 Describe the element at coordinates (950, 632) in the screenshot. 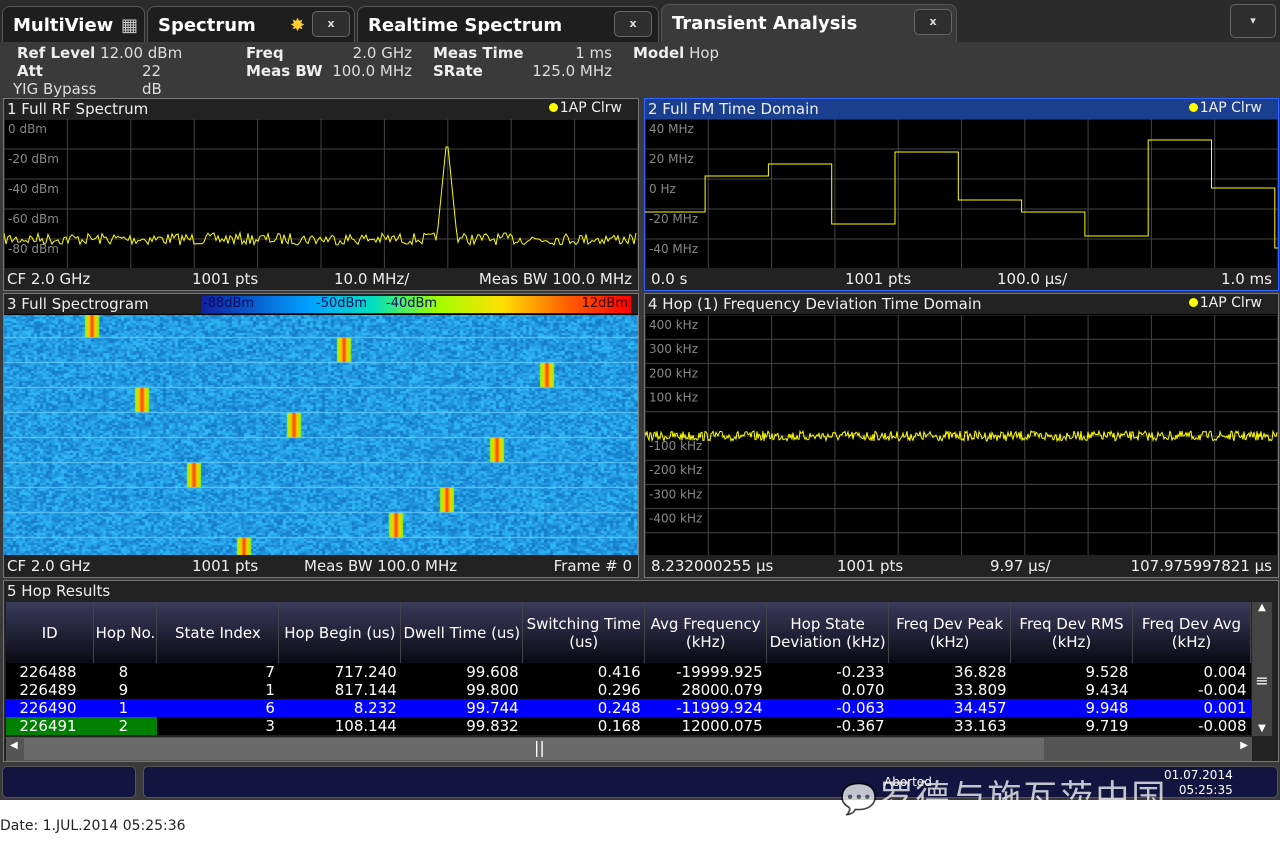

I see `column-header: Freq Dev Peak (kHz)` at that location.